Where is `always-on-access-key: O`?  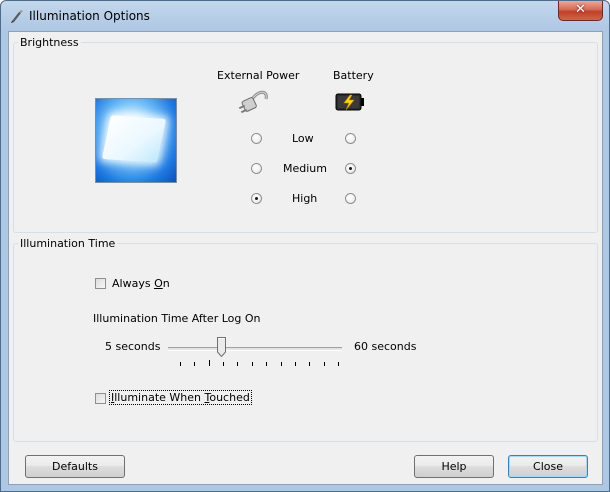 always-on-access-key: O is located at coordinates (158, 283).